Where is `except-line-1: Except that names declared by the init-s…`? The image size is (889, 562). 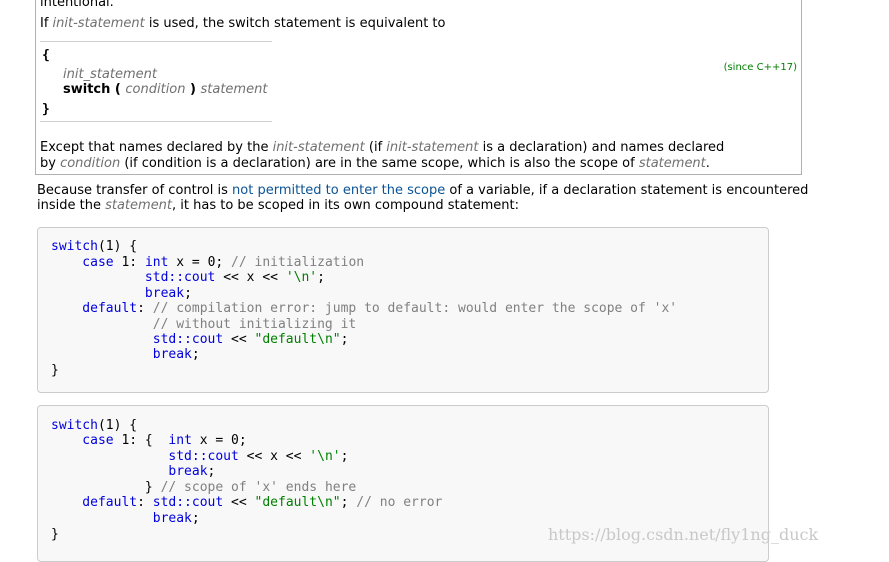 except-line-1: Except that names declared by the init-s… is located at coordinates (382, 147).